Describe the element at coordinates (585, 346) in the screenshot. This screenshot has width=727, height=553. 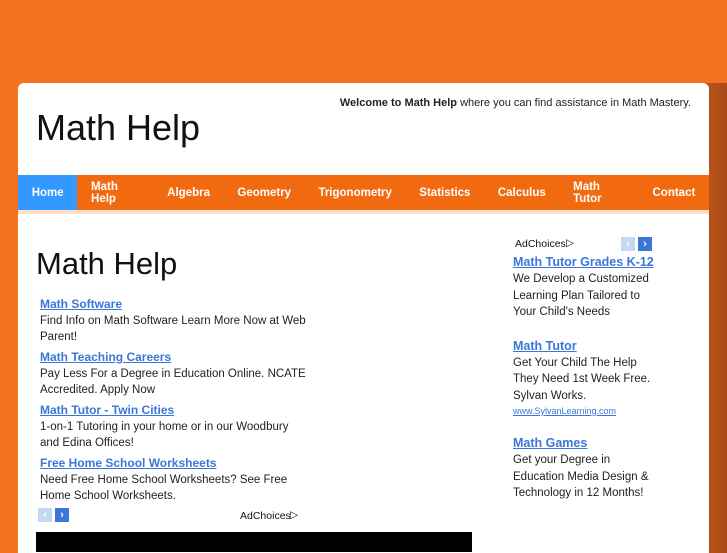
I see `ad-link: Math Tutor` at that location.